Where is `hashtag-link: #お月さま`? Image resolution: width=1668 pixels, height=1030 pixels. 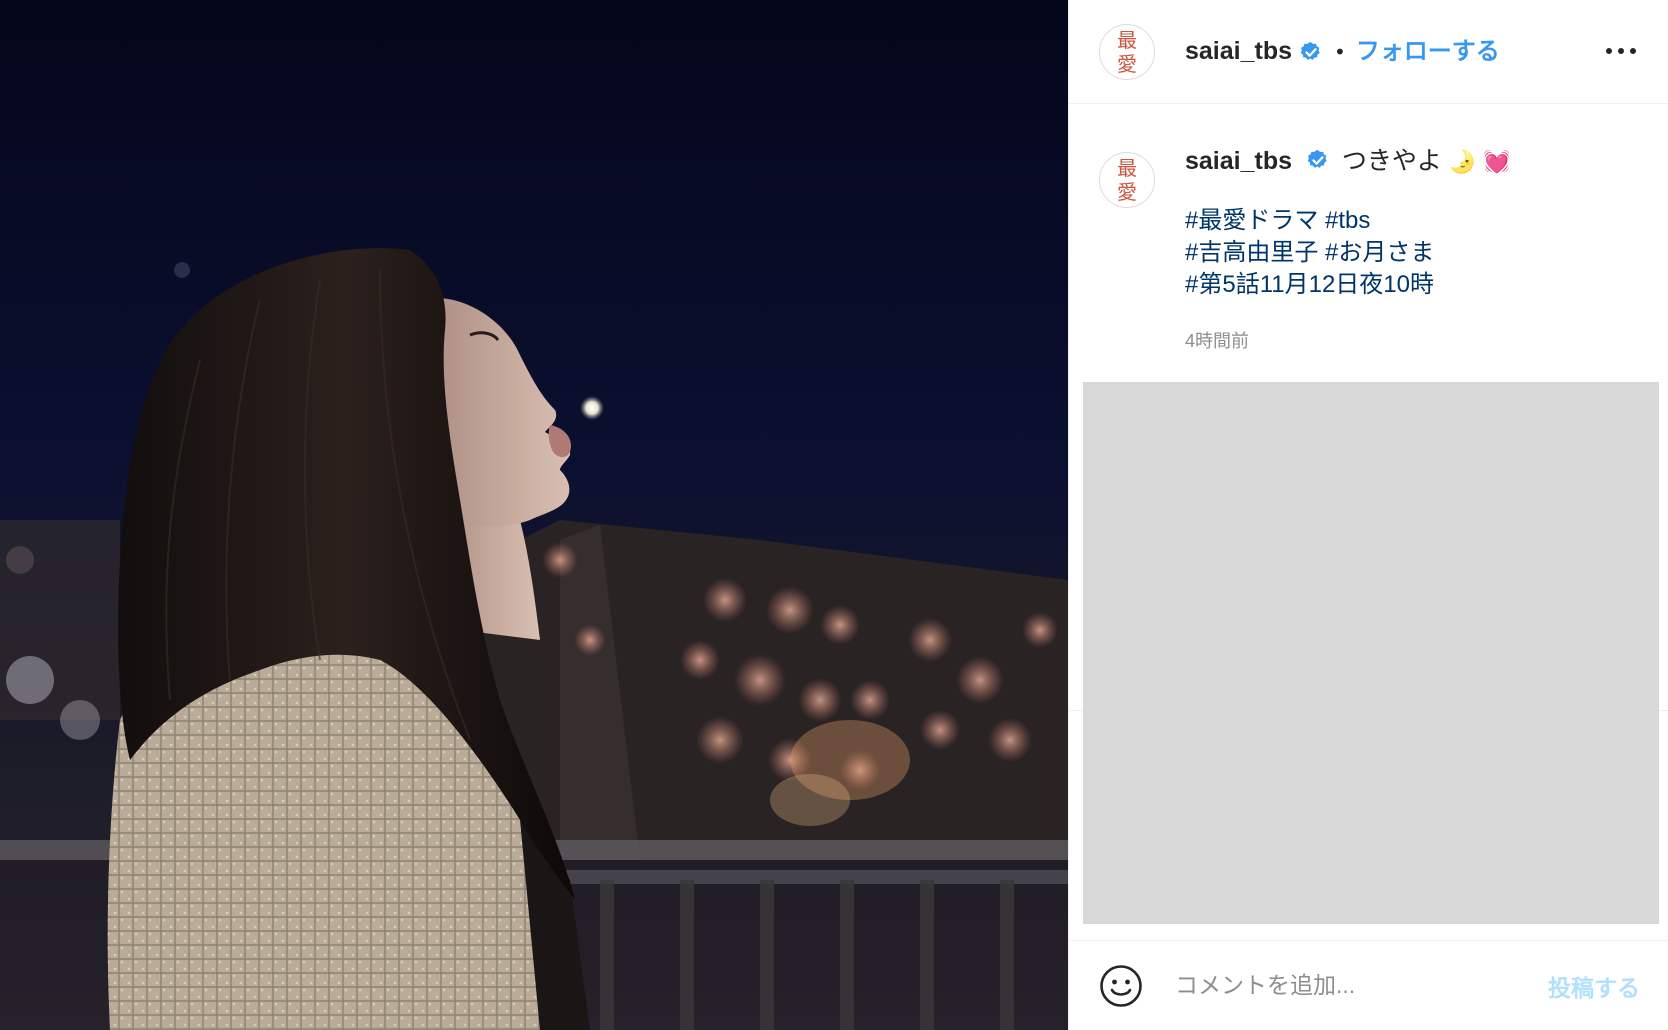 hashtag-link: #お月さま is located at coordinates (1379, 252).